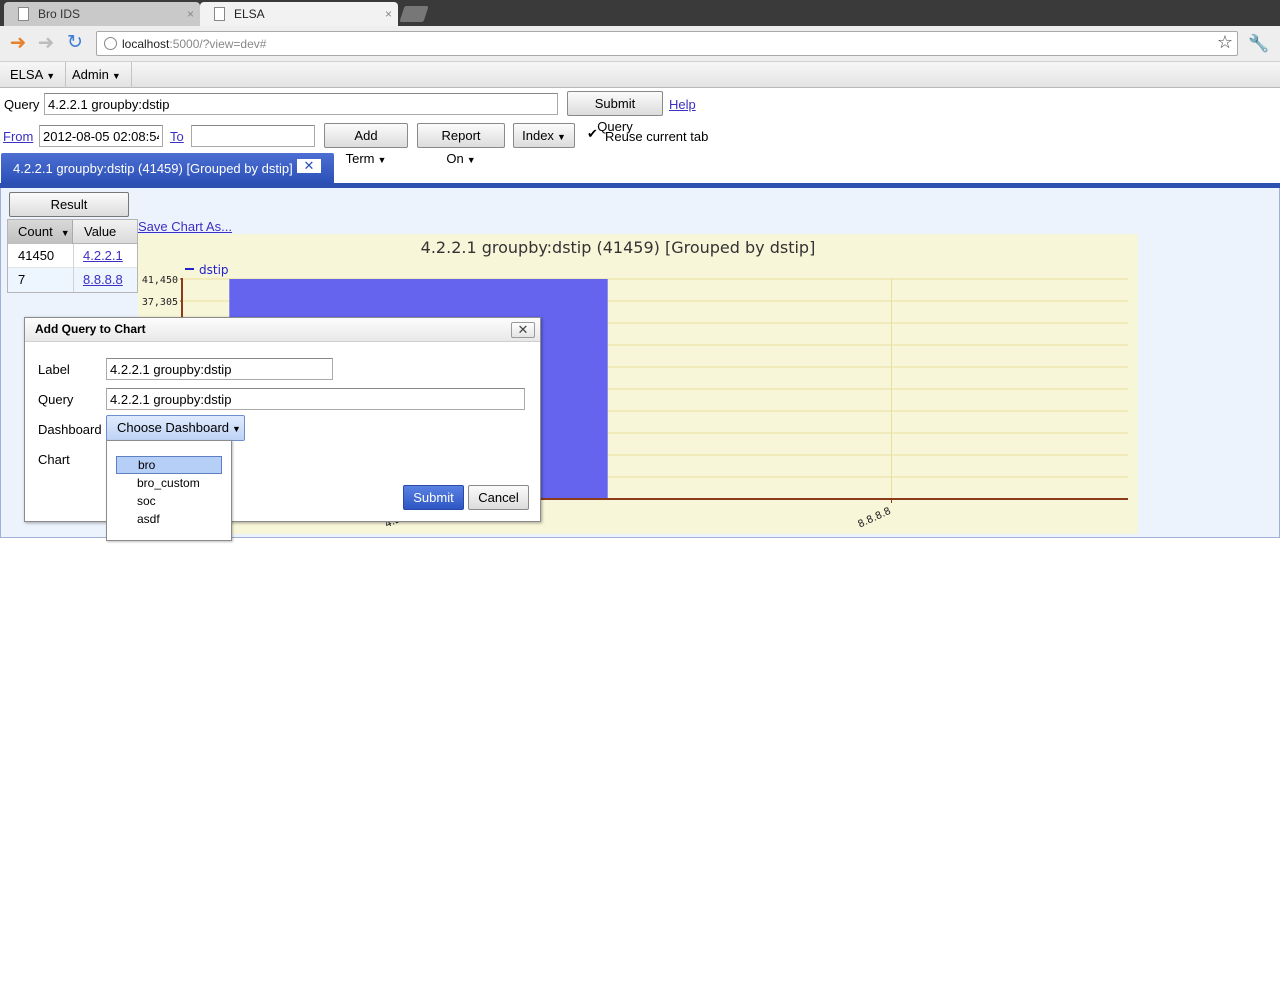 The image size is (1280, 1000). What do you see at coordinates (219, 369) in the screenshot?
I see `label-input` at bounding box center [219, 369].